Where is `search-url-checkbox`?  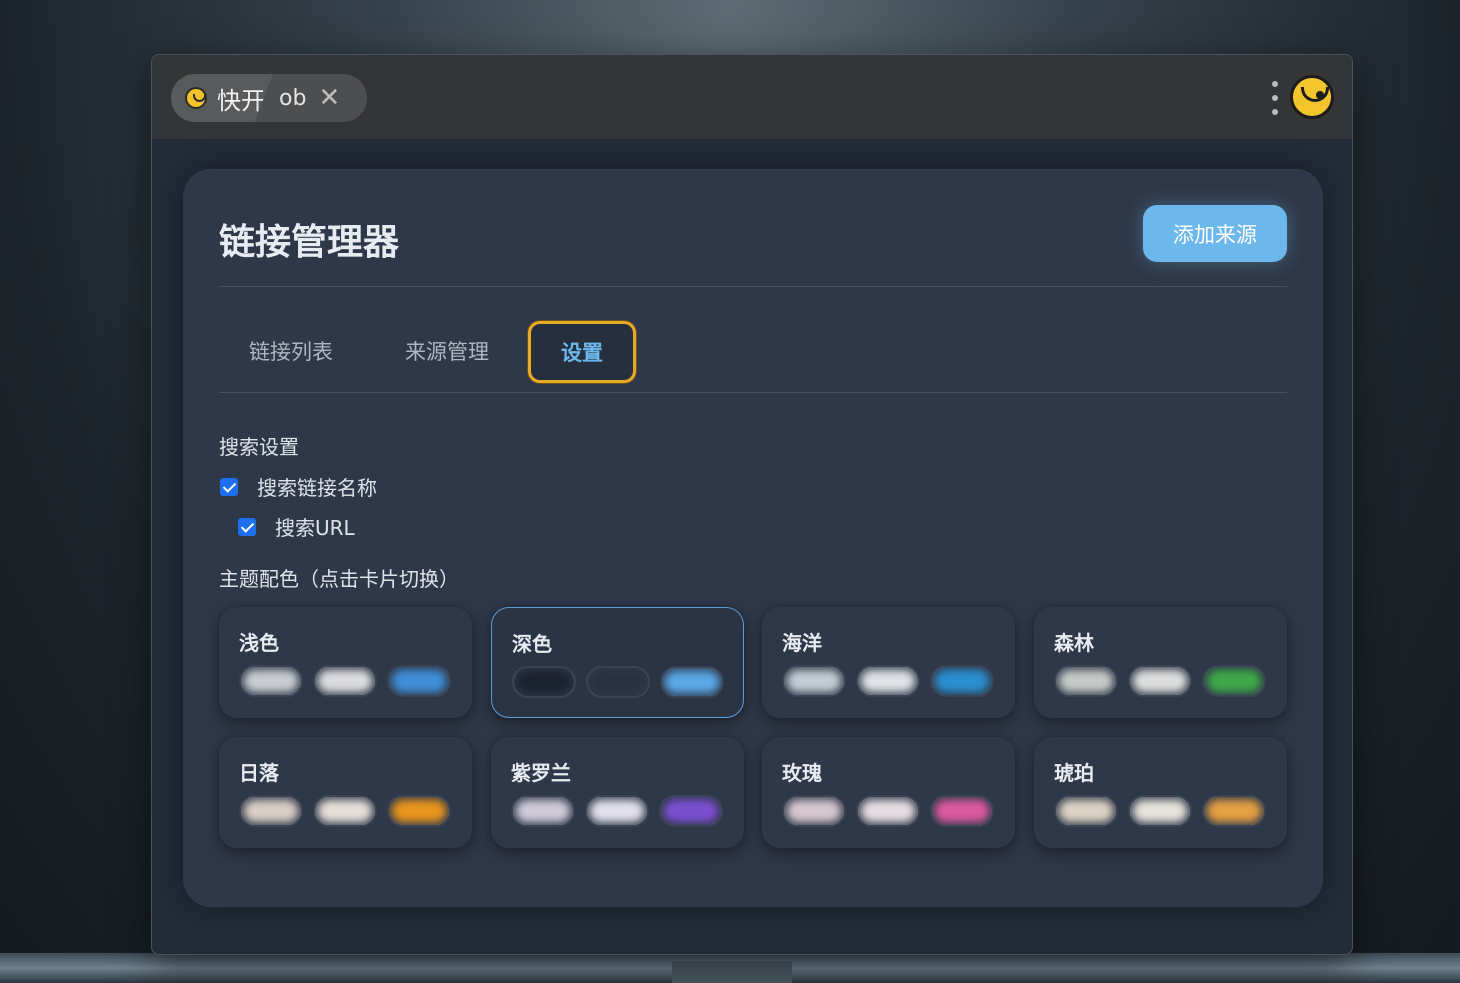
search-url-checkbox is located at coordinates (247, 526).